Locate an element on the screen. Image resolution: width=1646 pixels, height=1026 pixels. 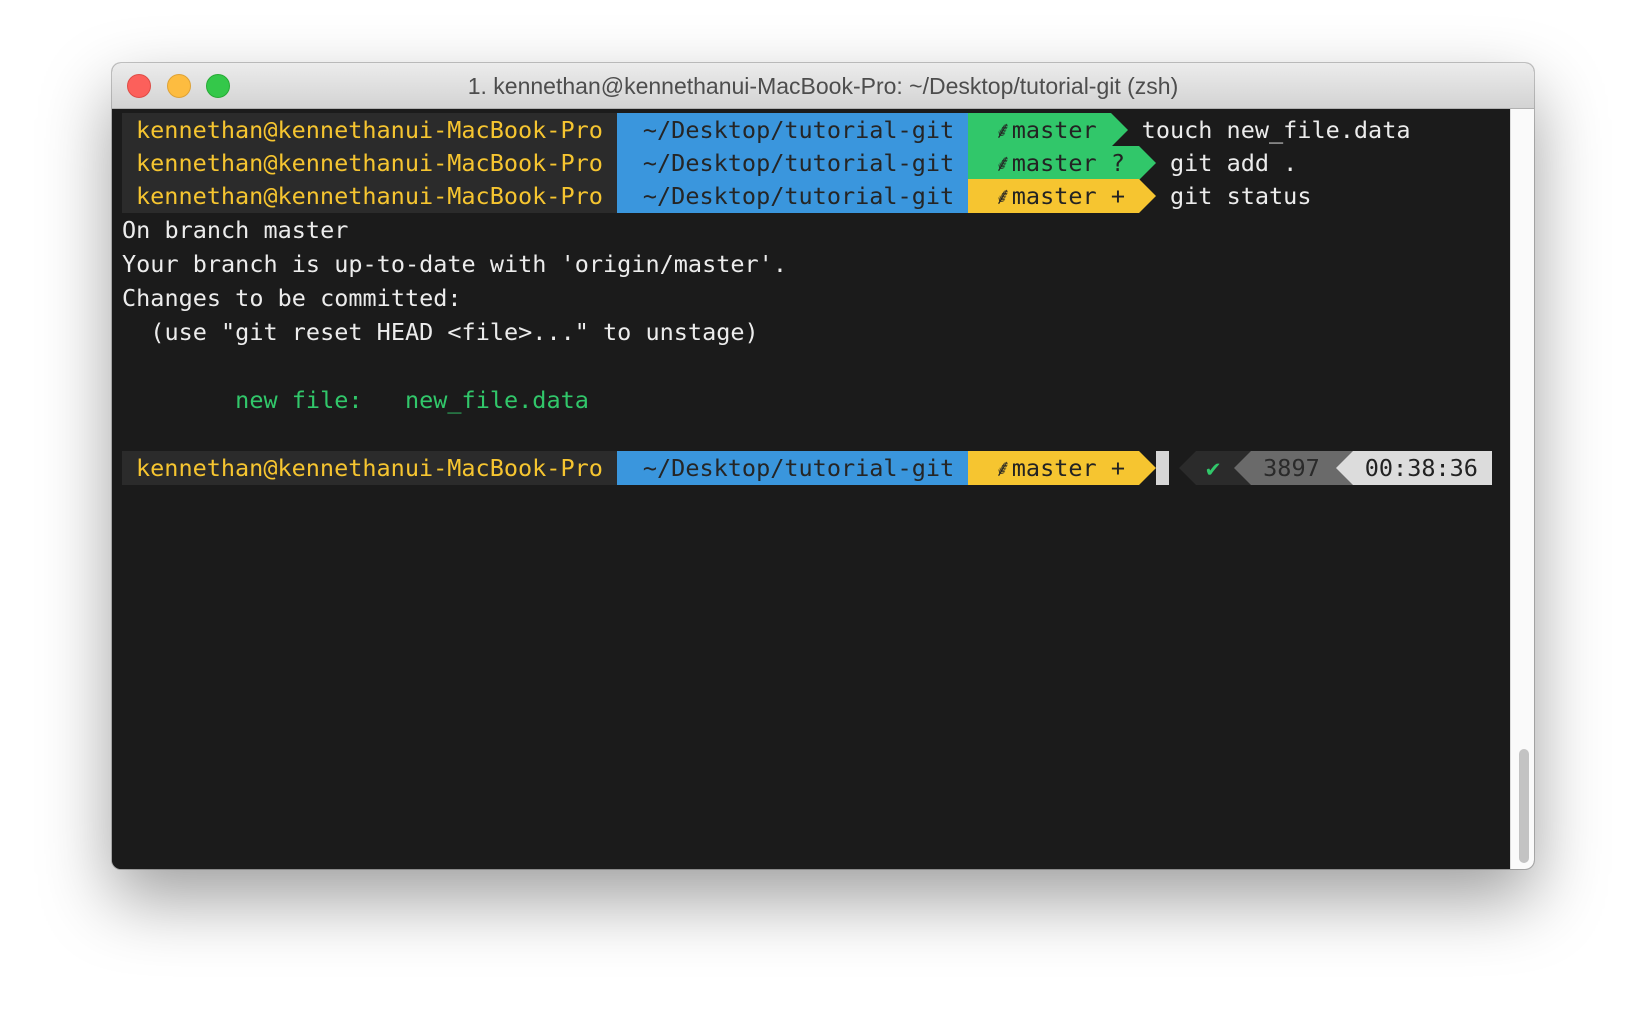
prompt-branch-segment: ⸙master ? is located at coordinates (1053, 163).